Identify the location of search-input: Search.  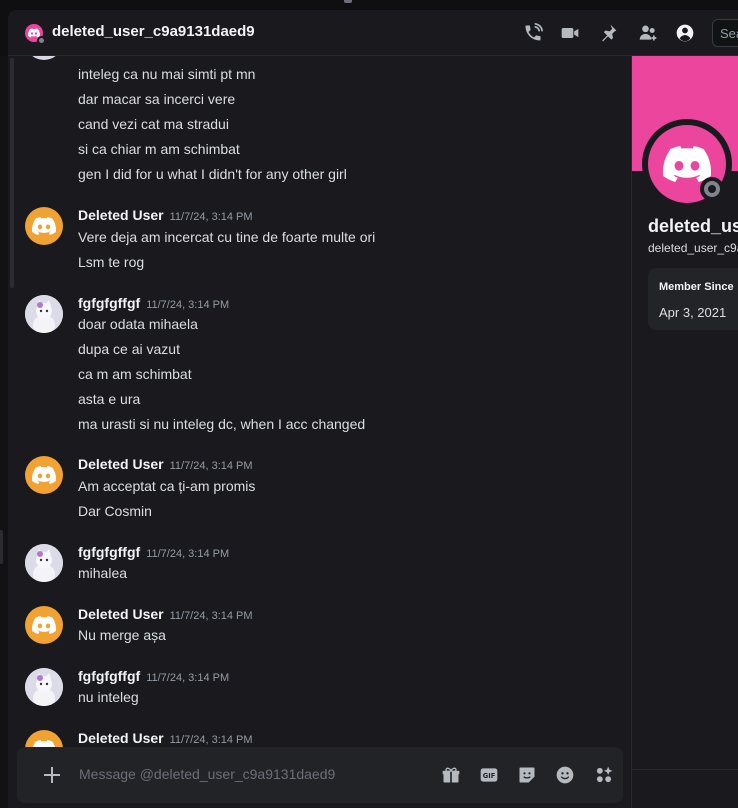
(725, 33).